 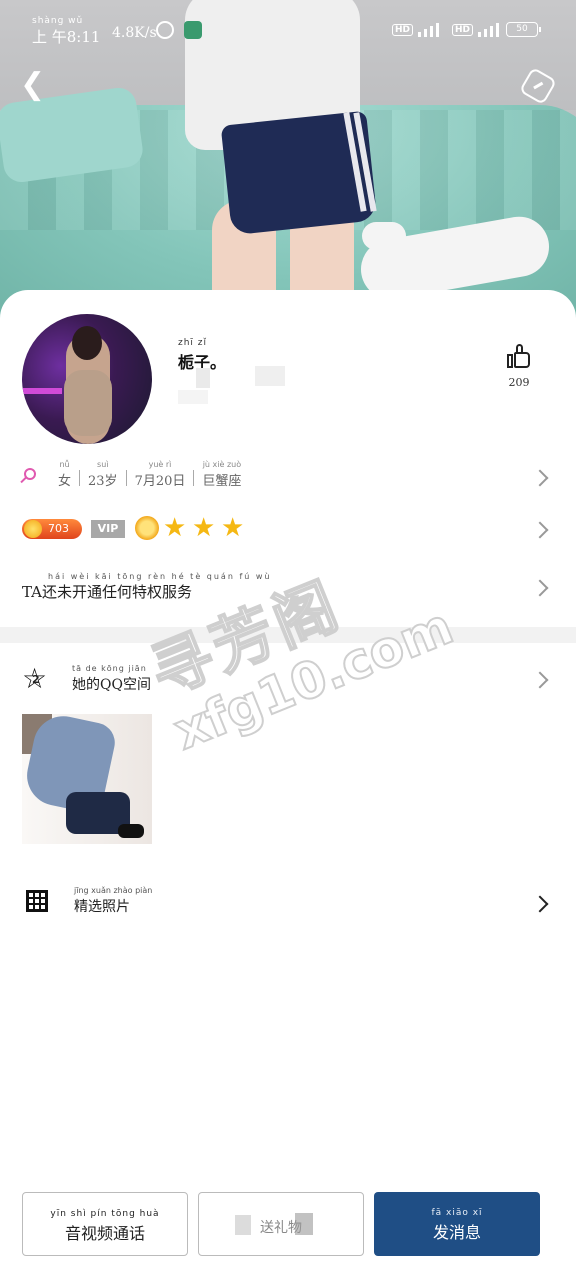 What do you see at coordinates (102, 907) in the screenshot?
I see `featured-text: 精选照片` at bounding box center [102, 907].